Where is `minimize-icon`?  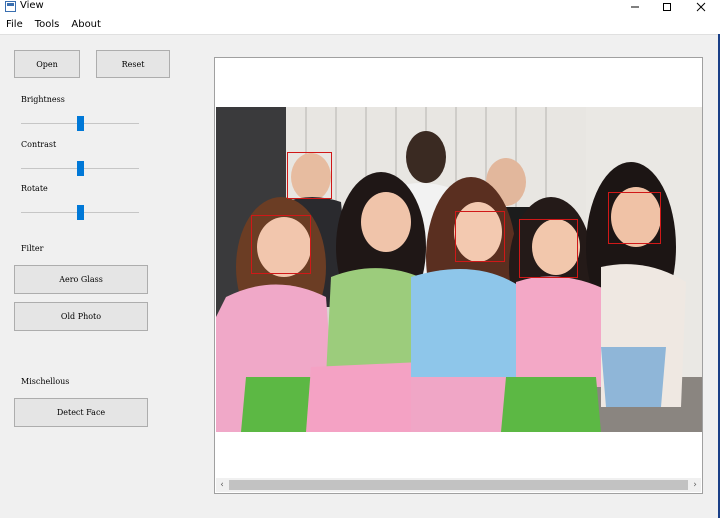
minimize-icon is located at coordinates (635, 7).